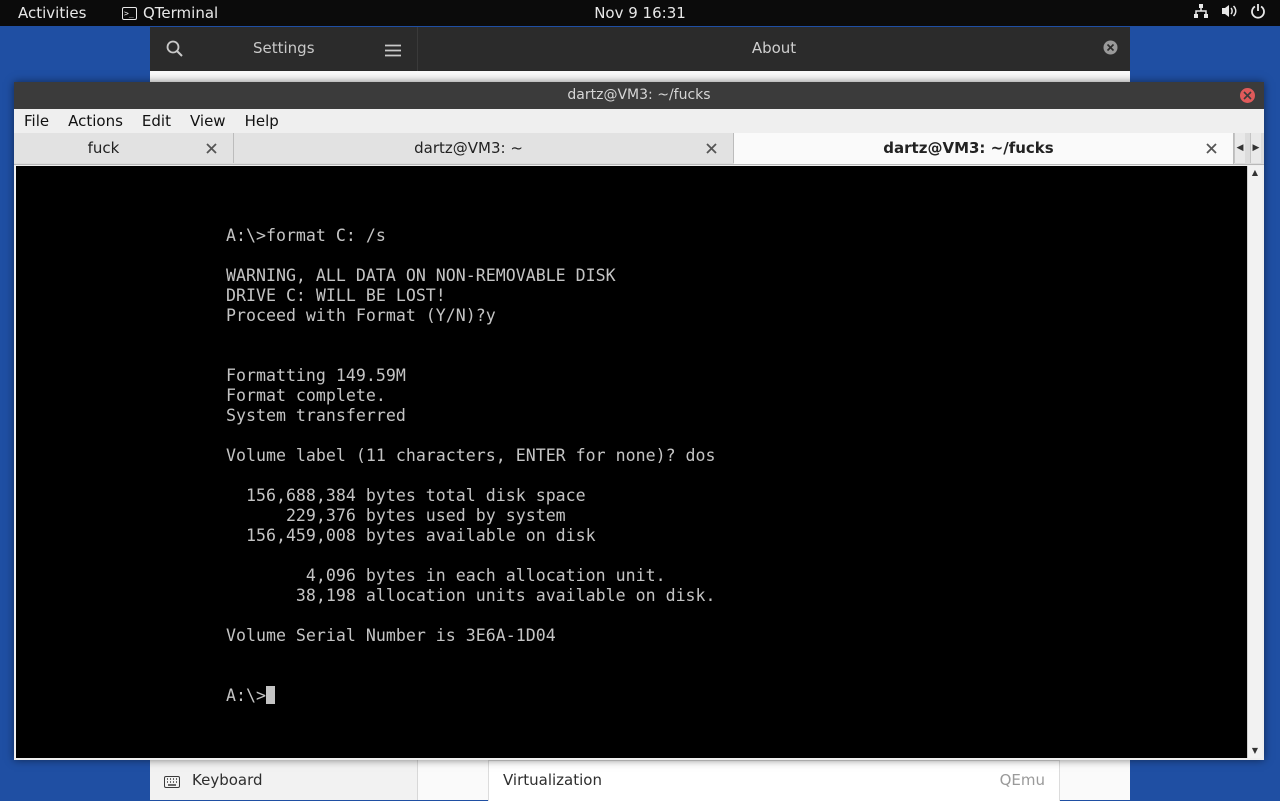 The image size is (1280, 801). I want to click on tab-bar: fuck dartz@VM3: ~ dartz@VM3: ~/fucks ◀ ▶, so click(639, 149).